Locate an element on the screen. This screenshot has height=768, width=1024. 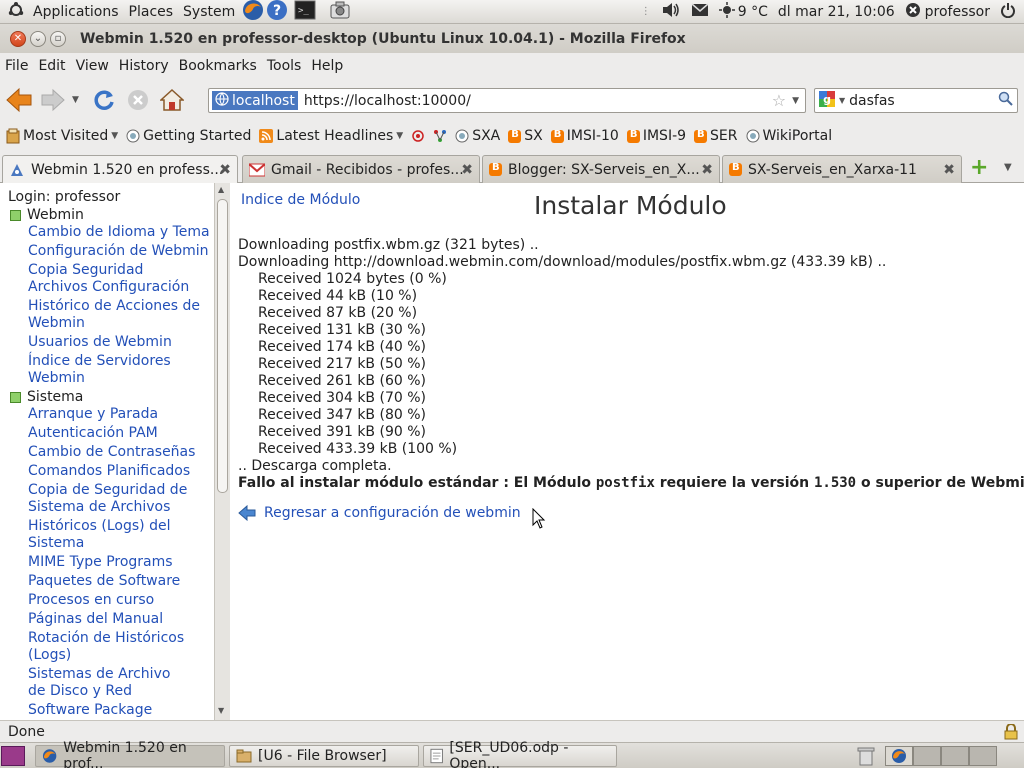
bookmark-getting-started: Getting Started is located at coordinates (188, 136).